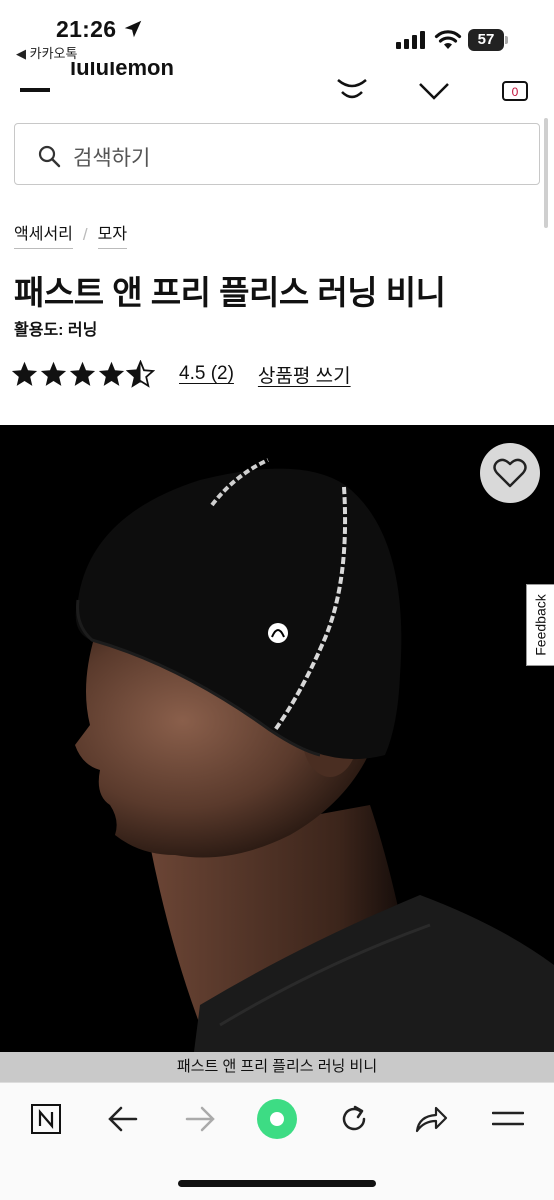 Image resolution: width=554 pixels, height=1200 pixels. I want to click on wishlist-header-icon, so click(434, 87).